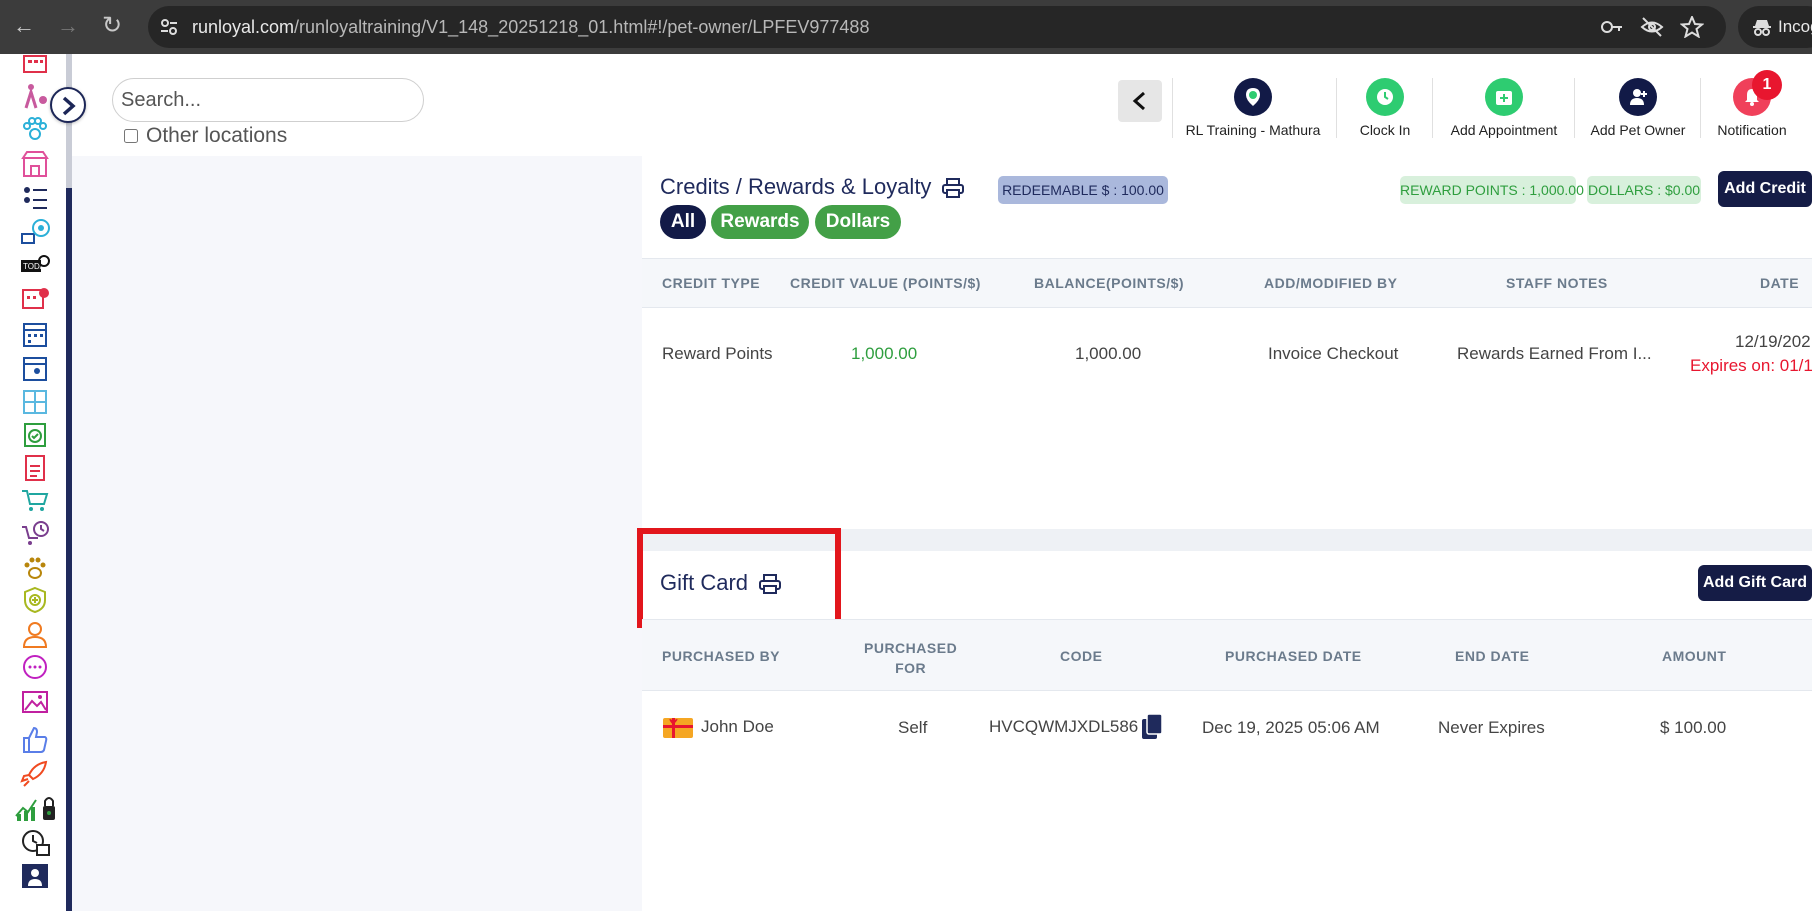 The image size is (1812, 911). Describe the element at coordinates (1504, 97) in the screenshot. I see `calendar-add-icon` at that location.